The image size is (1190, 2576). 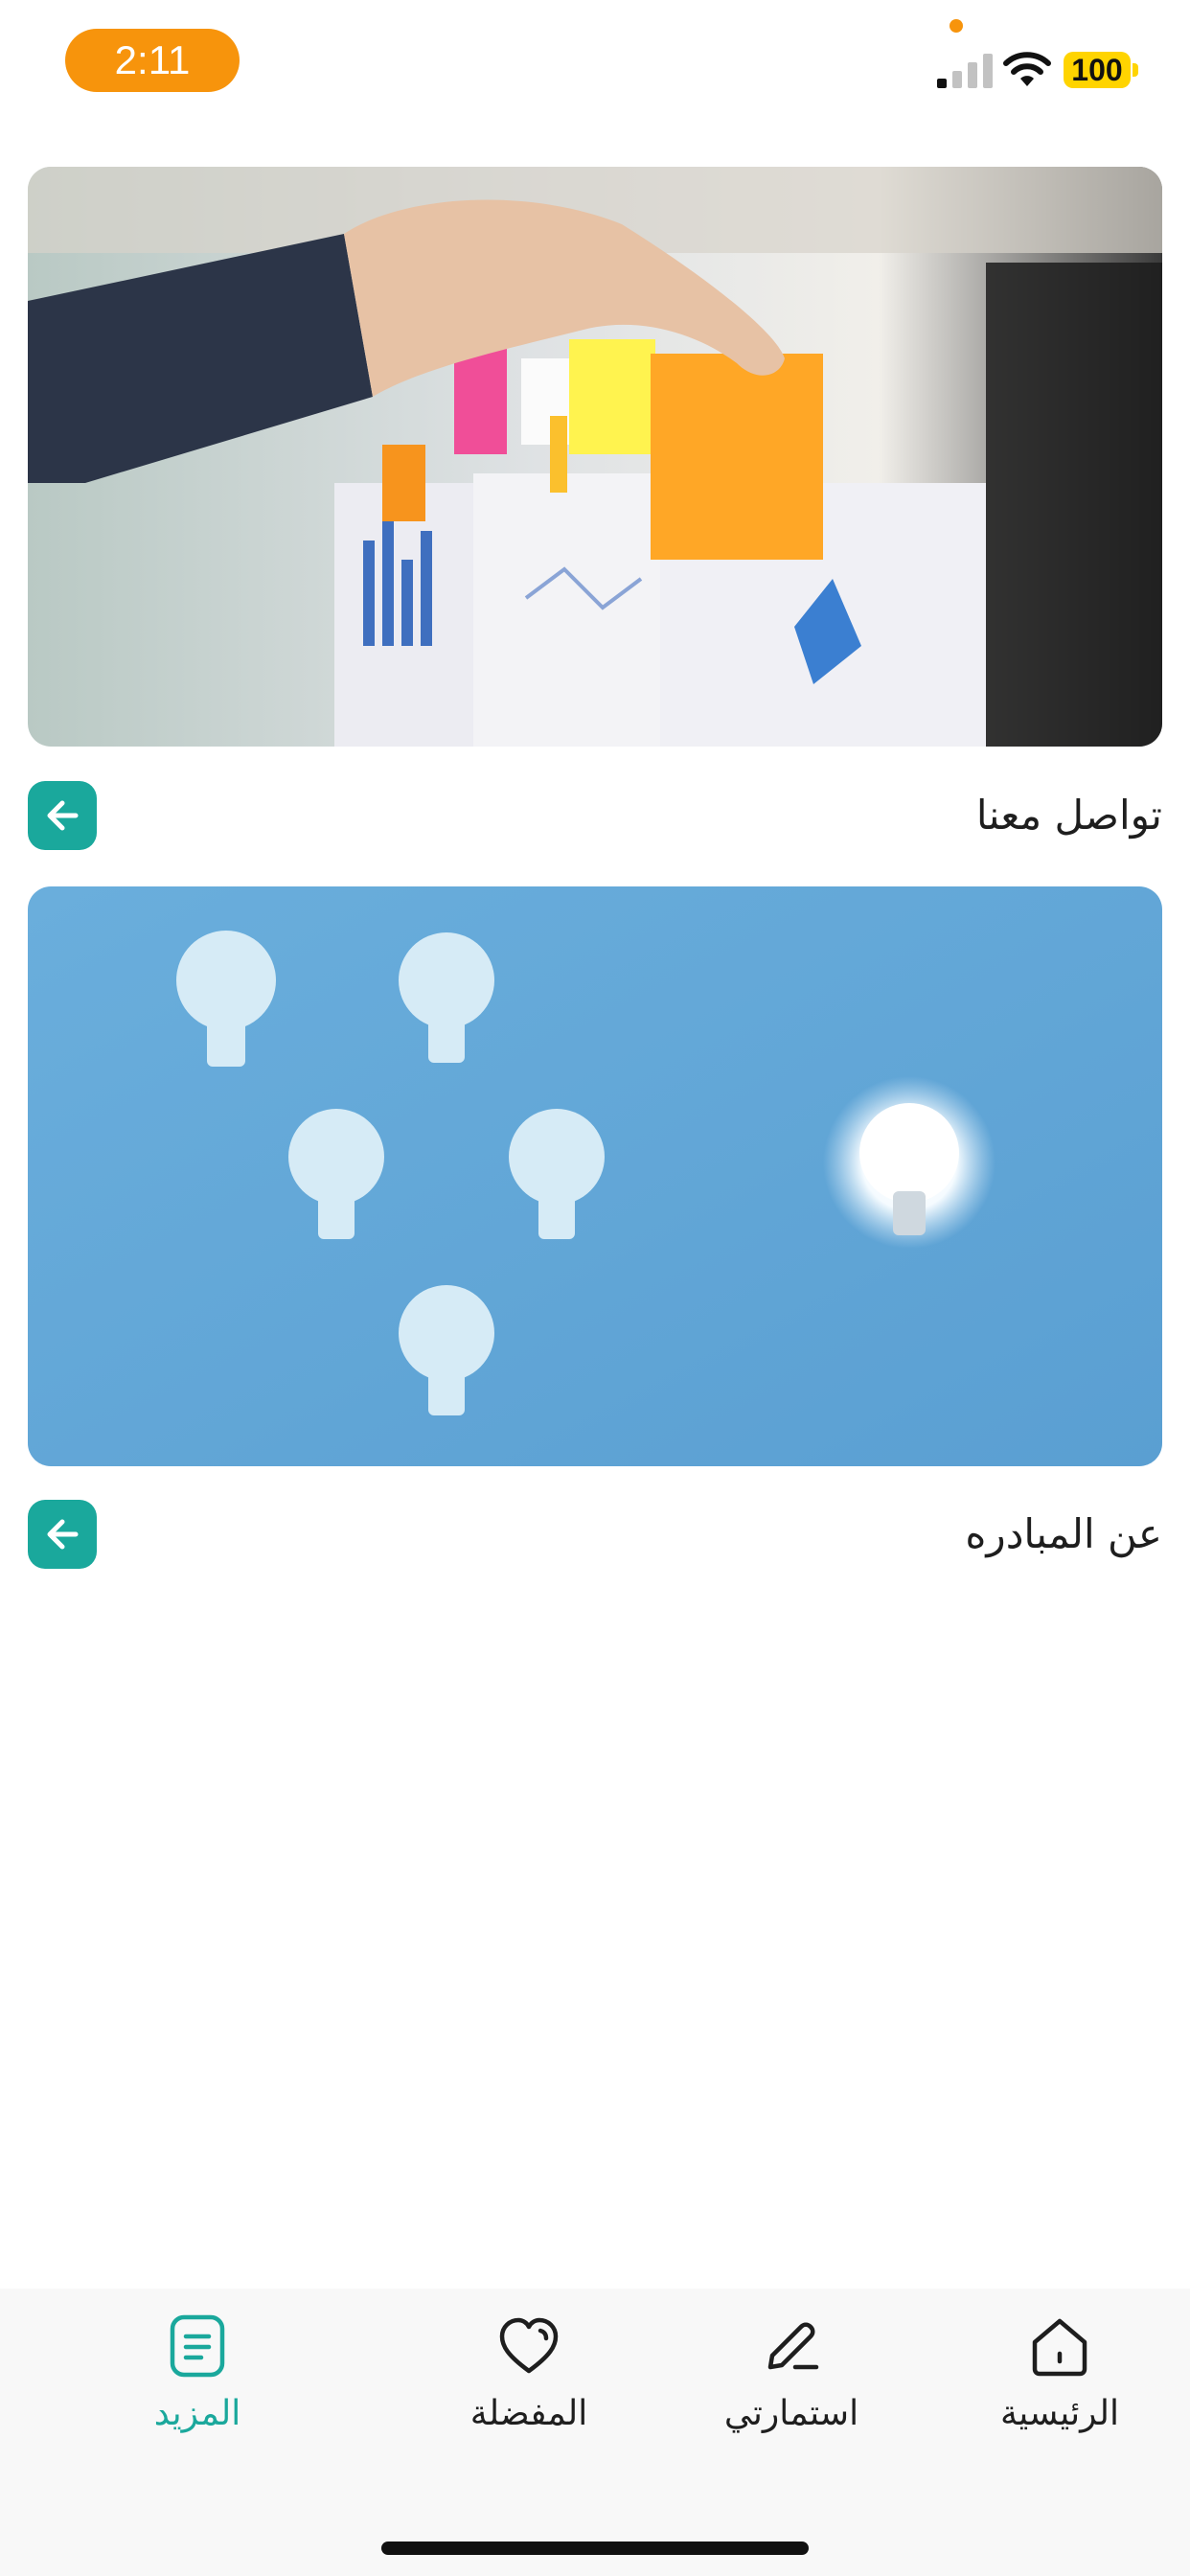 What do you see at coordinates (529, 2388) in the screenshot?
I see `tab-favorites: المفضلة` at bounding box center [529, 2388].